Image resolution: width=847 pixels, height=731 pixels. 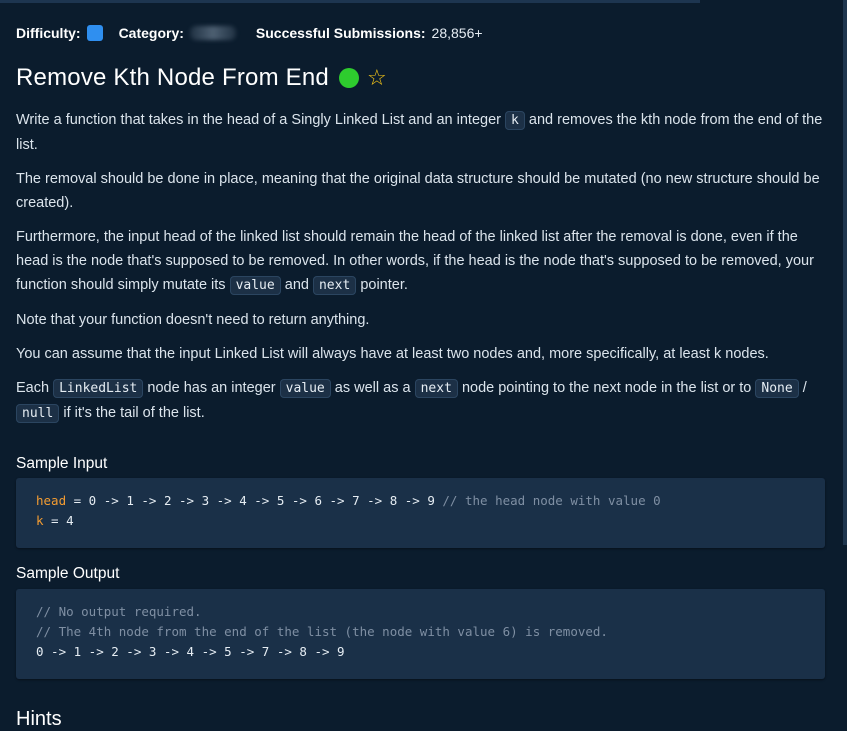 I want to click on text: as well as a, so click(x=372, y=388).